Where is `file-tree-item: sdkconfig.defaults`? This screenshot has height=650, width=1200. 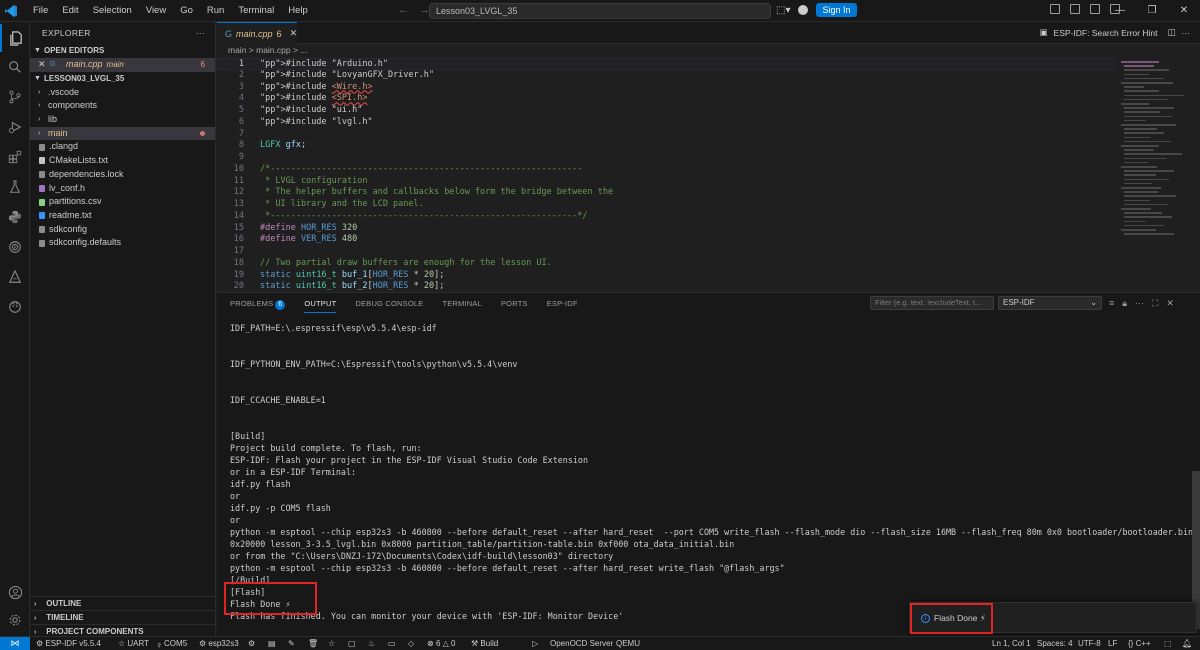
file-tree-item: sdkconfig.defaults is located at coordinates (122, 243).